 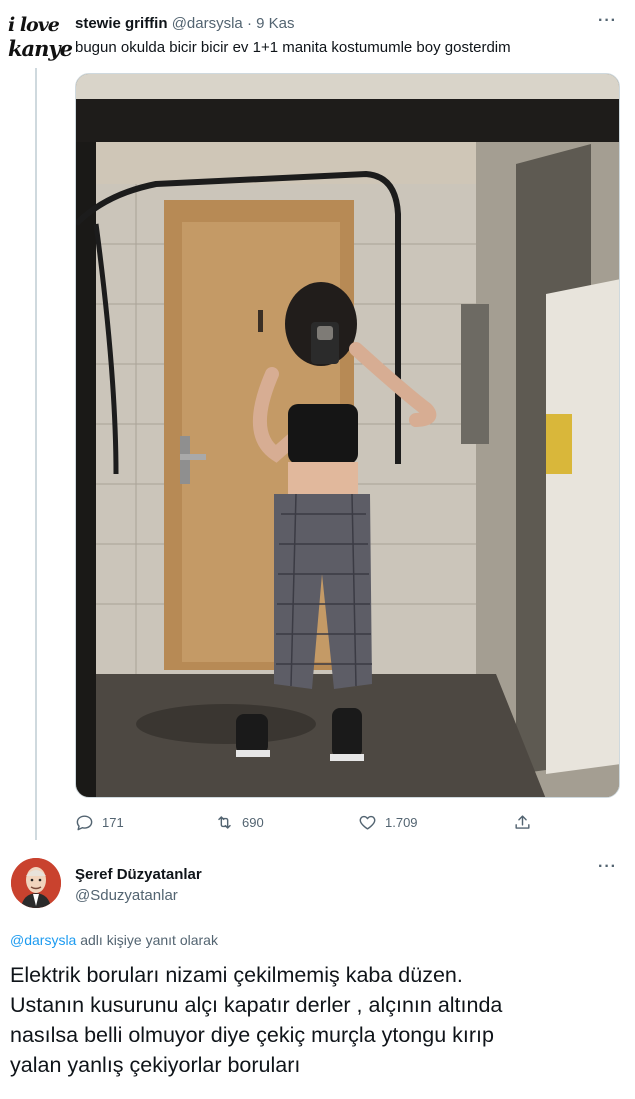 I want to click on share-icon, so click(x=522, y=822).